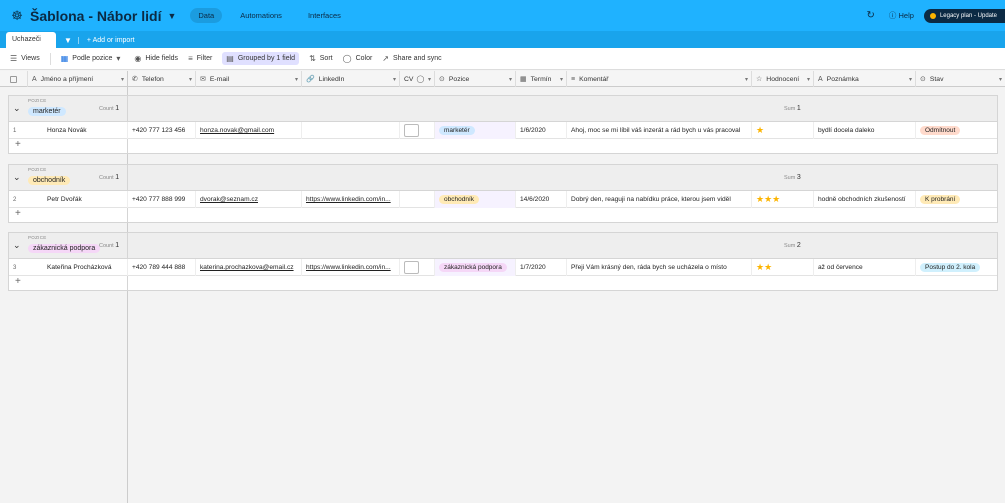 Image resolution: width=1005 pixels, height=503 pixels. What do you see at coordinates (162, 79) in the screenshot?
I see `column-header-phone: ✆ Telefon ▾` at bounding box center [162, 79].